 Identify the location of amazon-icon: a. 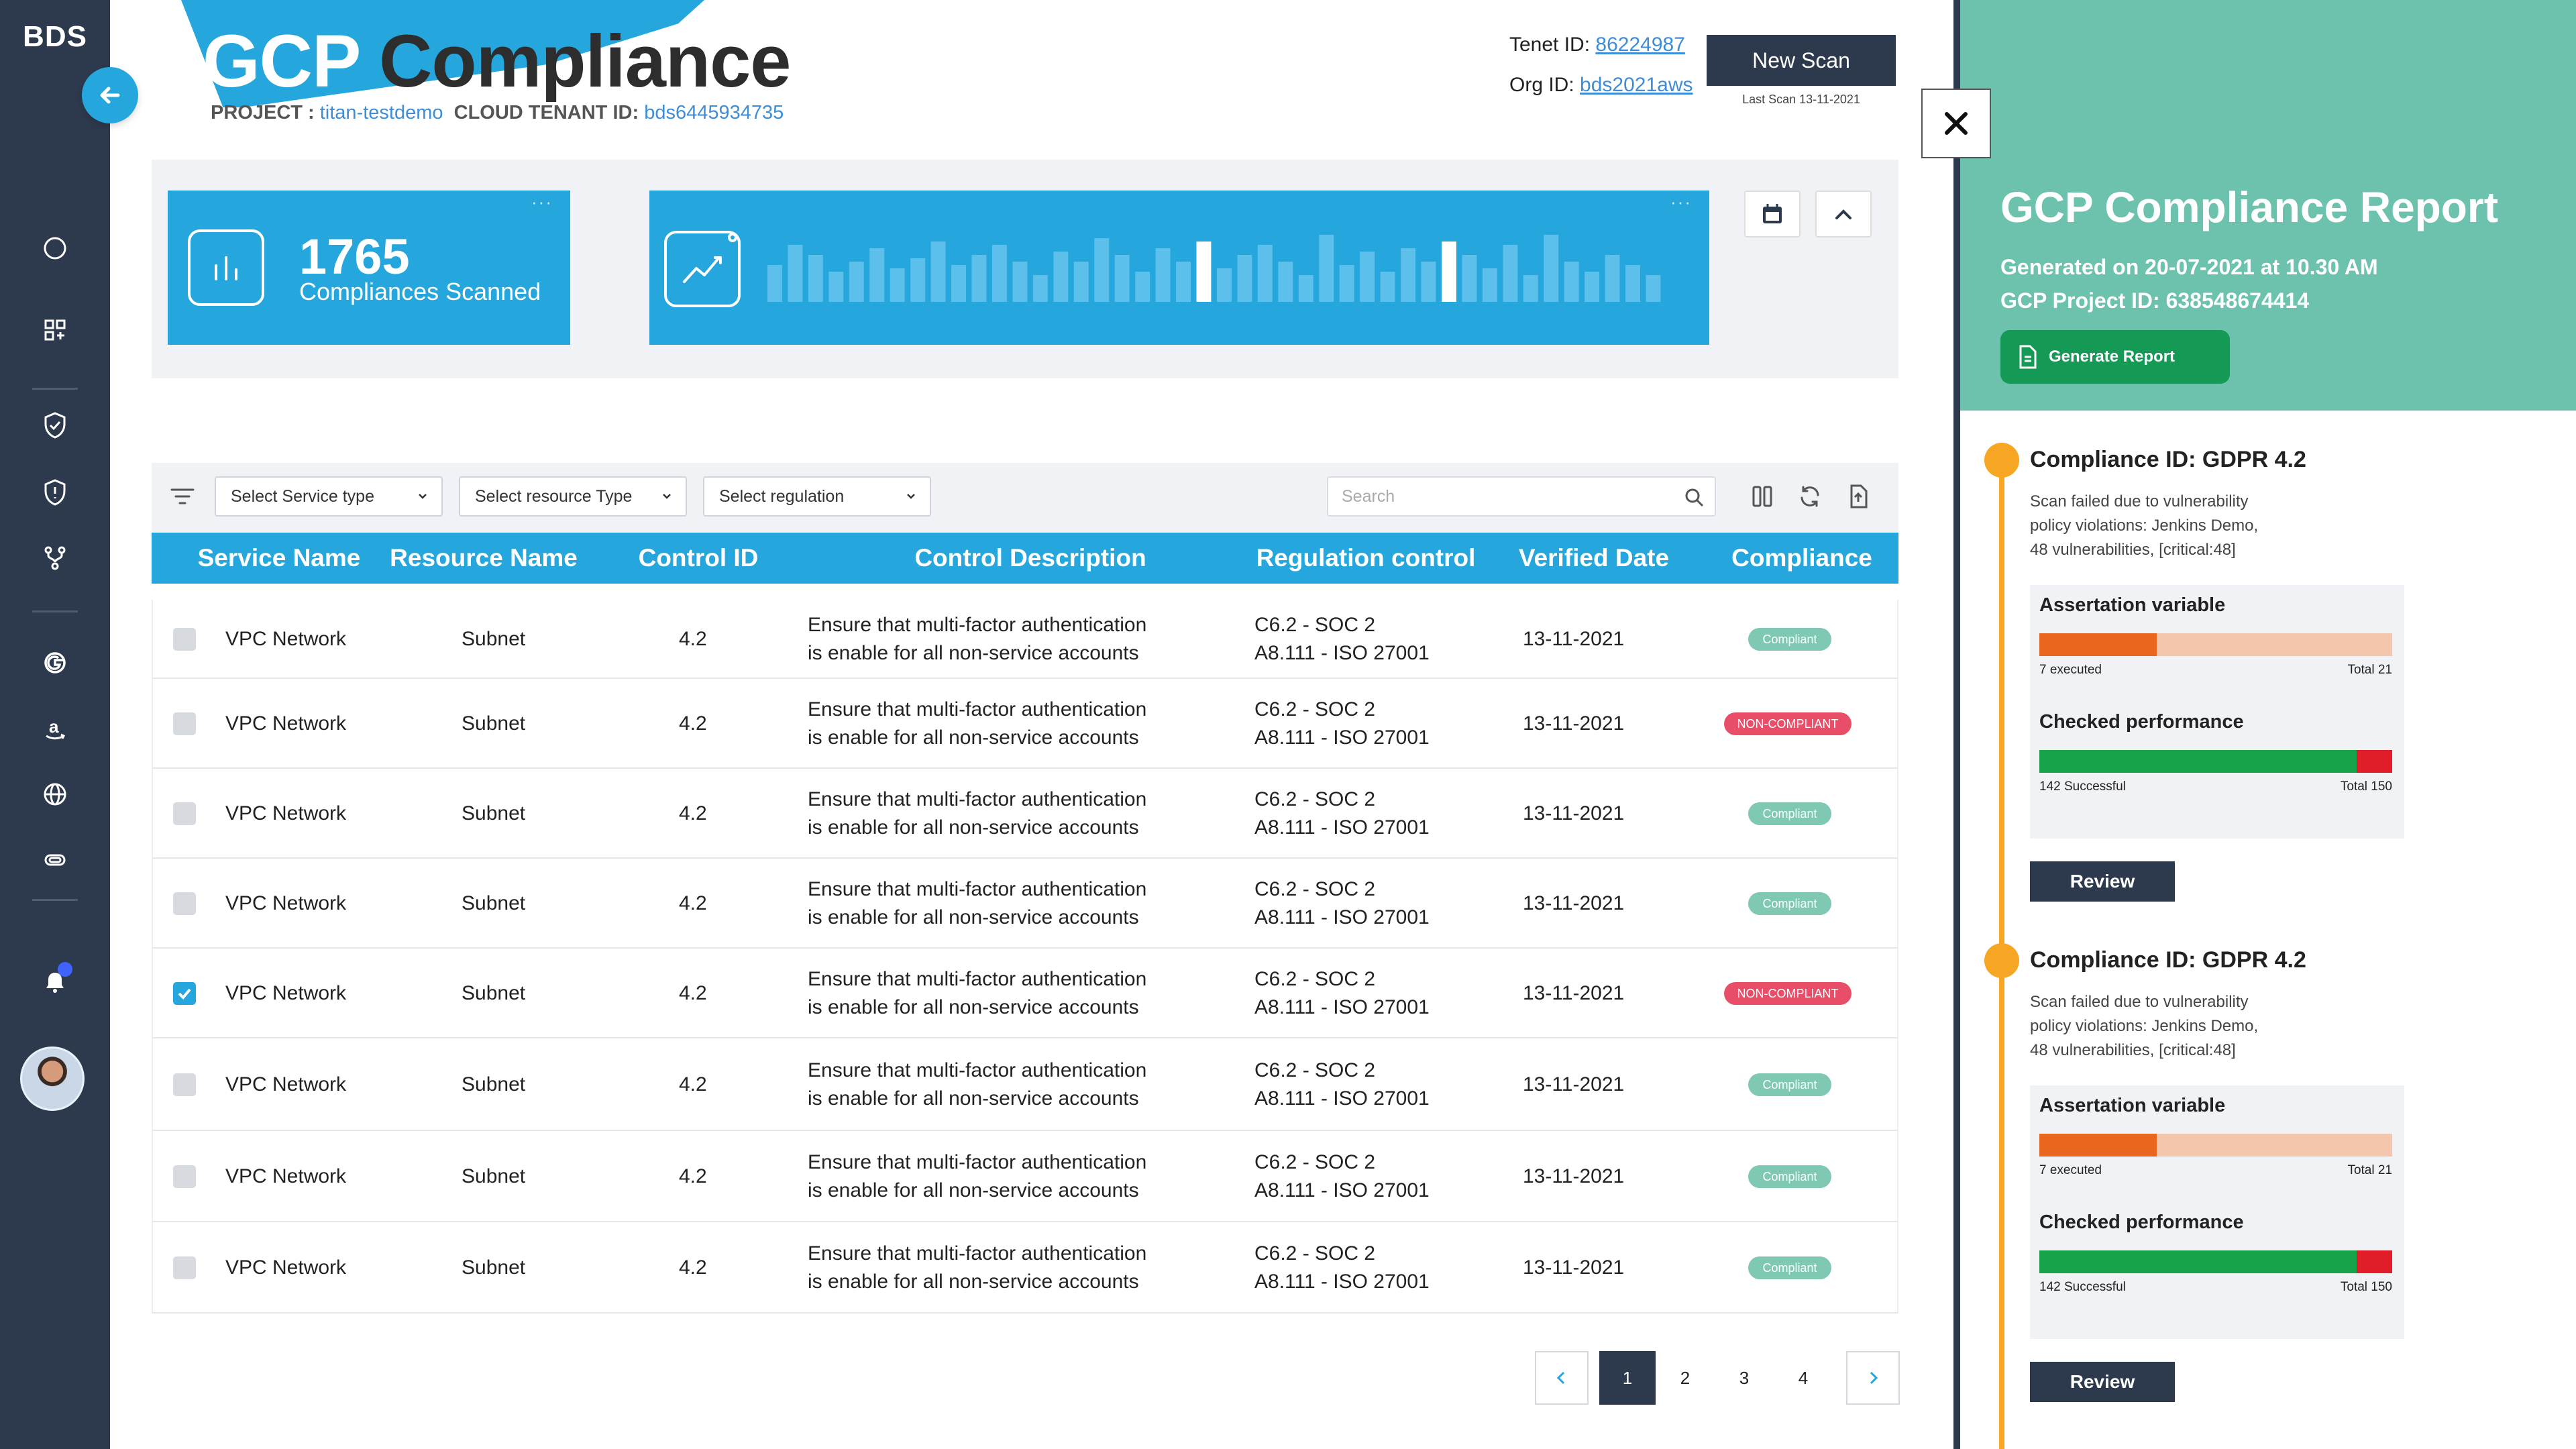
(55, 728).